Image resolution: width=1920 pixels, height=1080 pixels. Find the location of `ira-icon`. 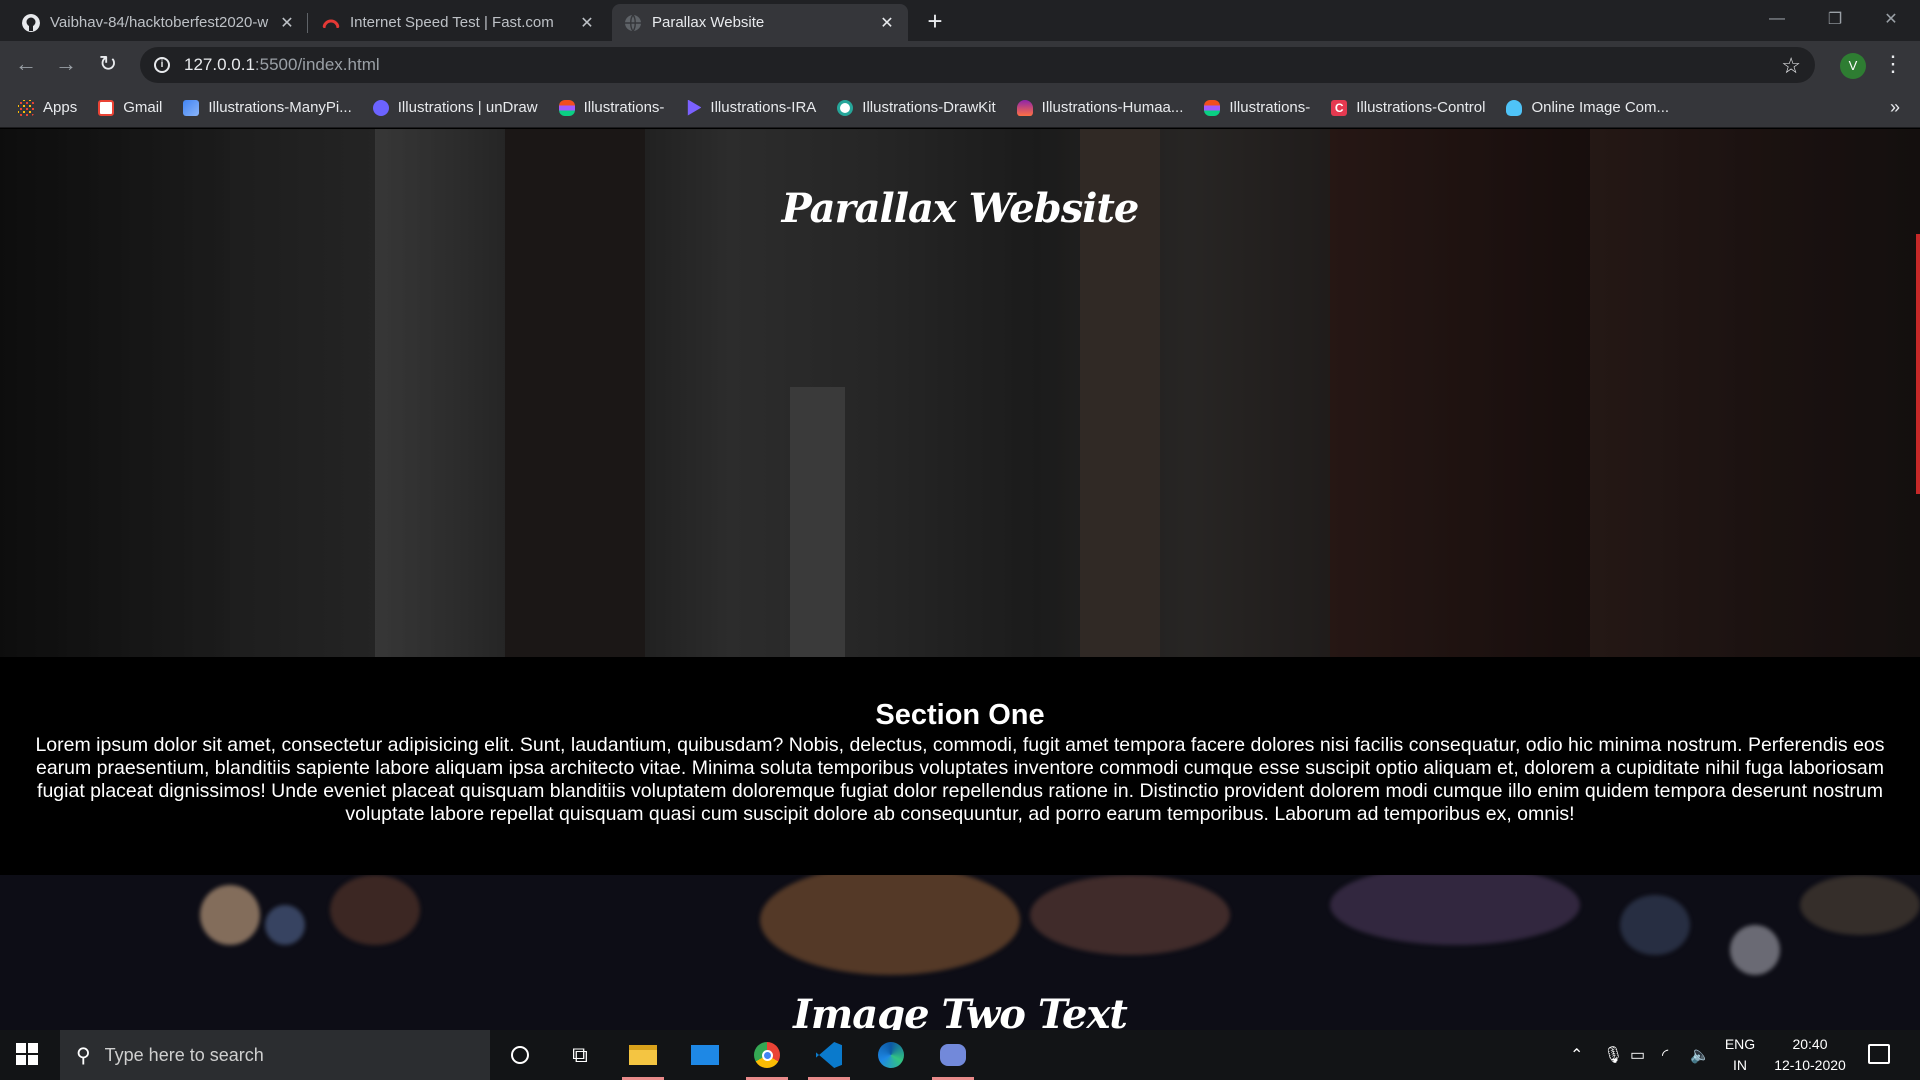

ira-icon is located at coordinates (694, 107).